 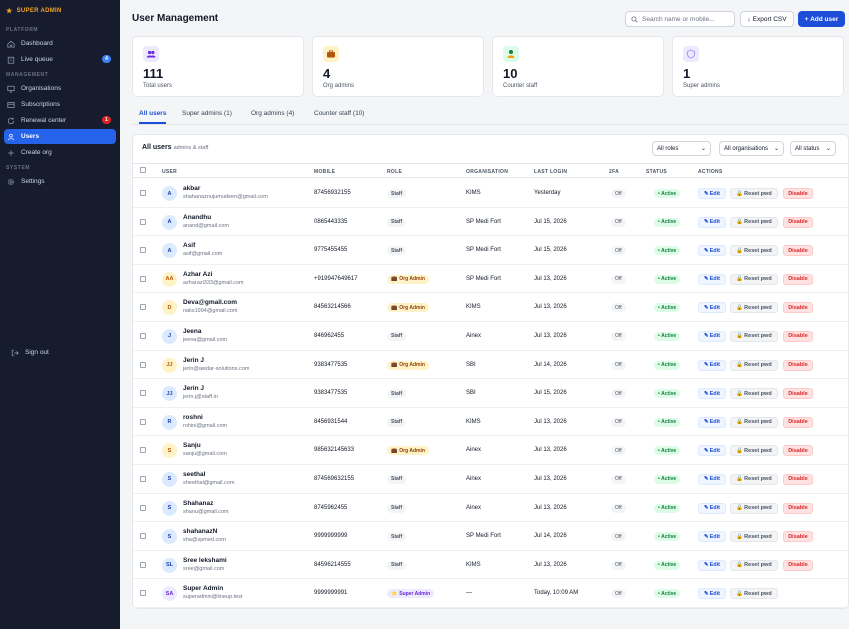 I want to click on tab-counter-staff: Counter staff (10), so click(x=339, y=117).